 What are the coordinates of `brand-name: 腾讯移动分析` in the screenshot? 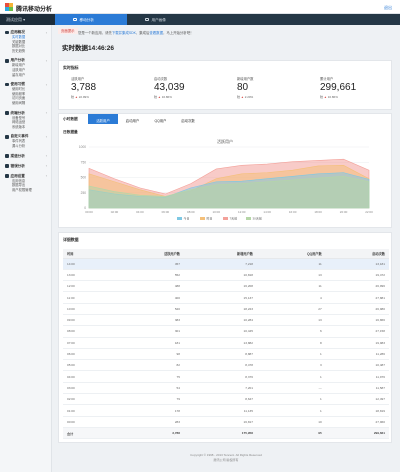 It's located at (34, 10).